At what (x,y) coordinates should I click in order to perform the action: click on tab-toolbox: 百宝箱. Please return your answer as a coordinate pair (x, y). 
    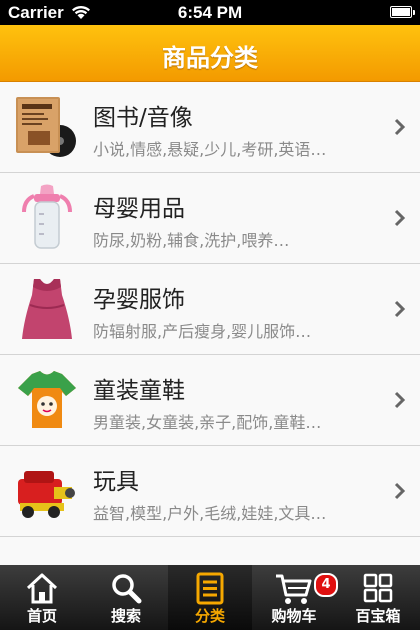
    Looking at the image, I should click on (378, 597).